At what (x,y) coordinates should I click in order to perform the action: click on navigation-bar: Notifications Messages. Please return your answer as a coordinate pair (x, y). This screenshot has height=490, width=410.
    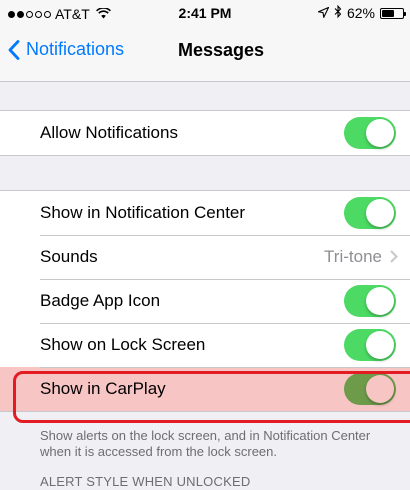
    Looking at the image, I should click on (205, 52).